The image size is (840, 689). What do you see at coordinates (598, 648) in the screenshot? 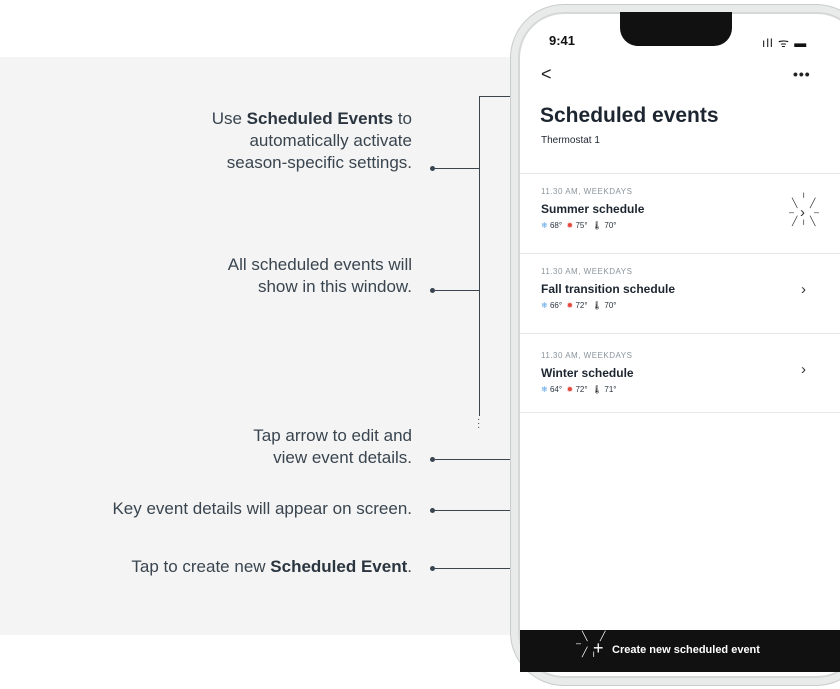
I see `plus-icon: +` at bounding box center [598, 648].